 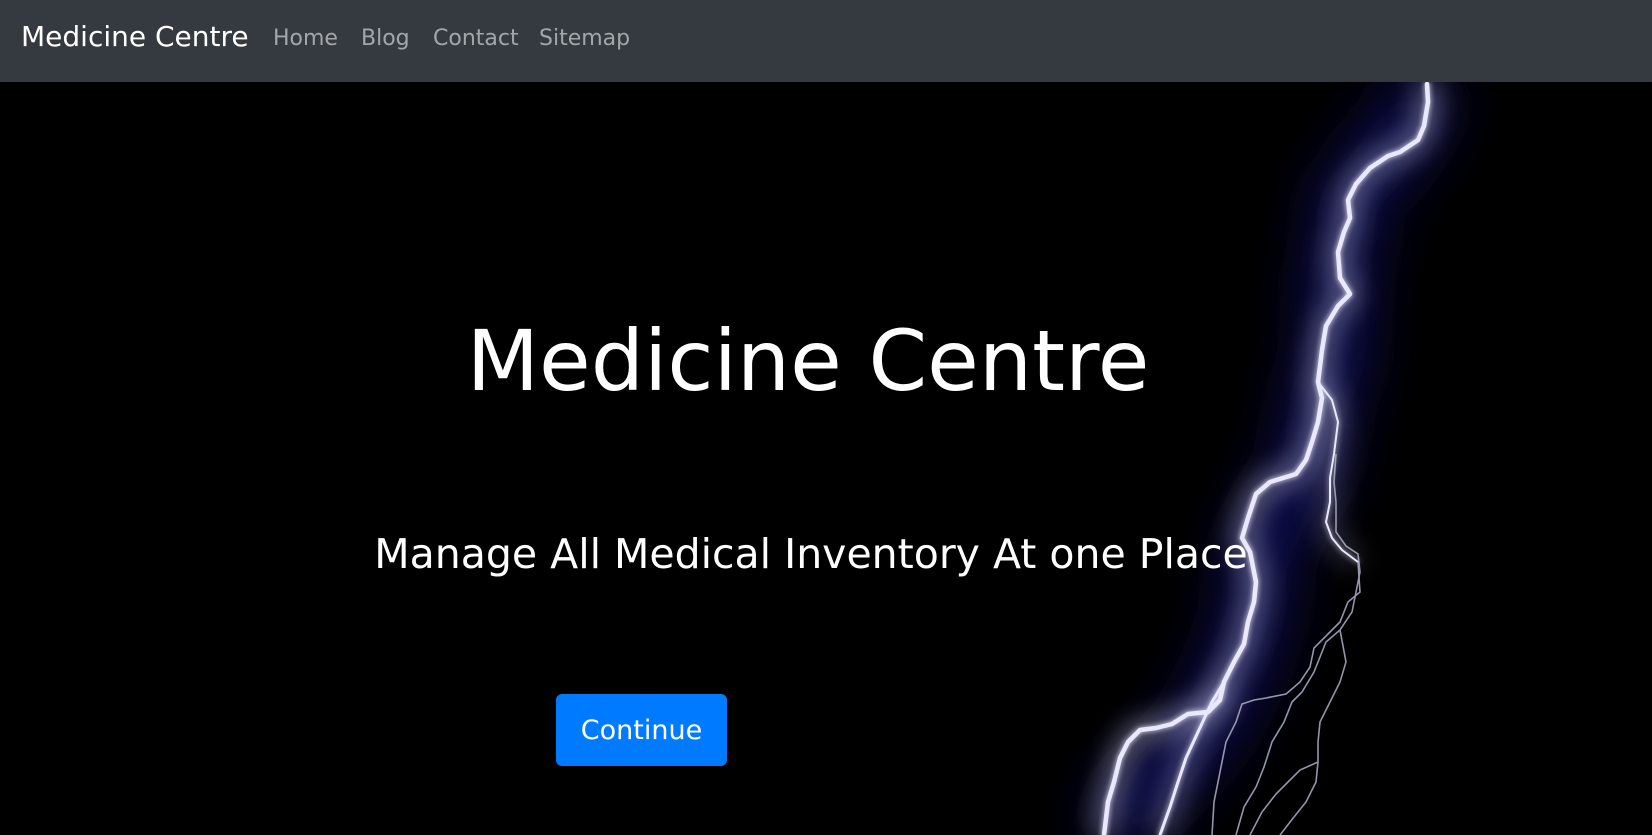 I want to click on nav-link-blog: Blog, so click(x=385, y=38).